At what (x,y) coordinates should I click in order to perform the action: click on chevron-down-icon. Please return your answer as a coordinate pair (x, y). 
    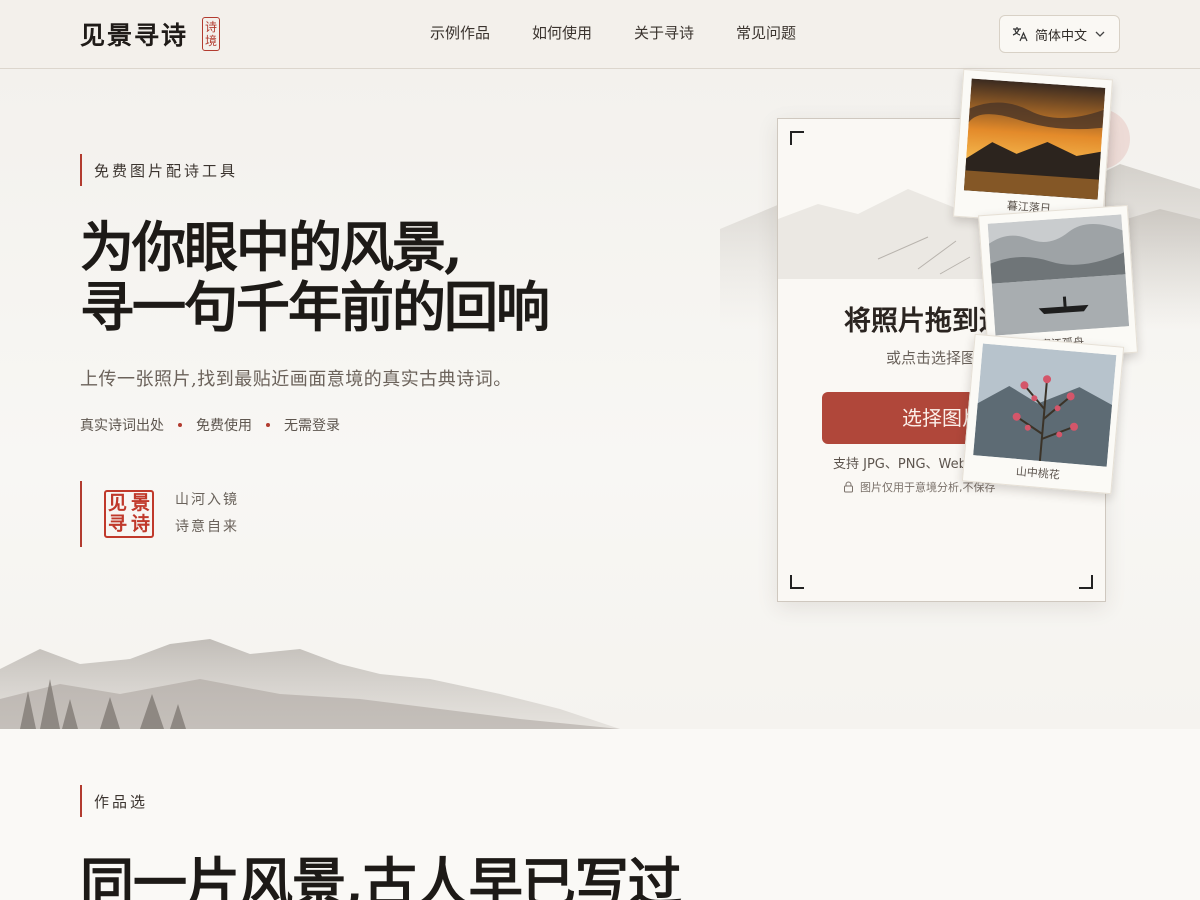
    Looking at the image, I should click on (1100, 34).